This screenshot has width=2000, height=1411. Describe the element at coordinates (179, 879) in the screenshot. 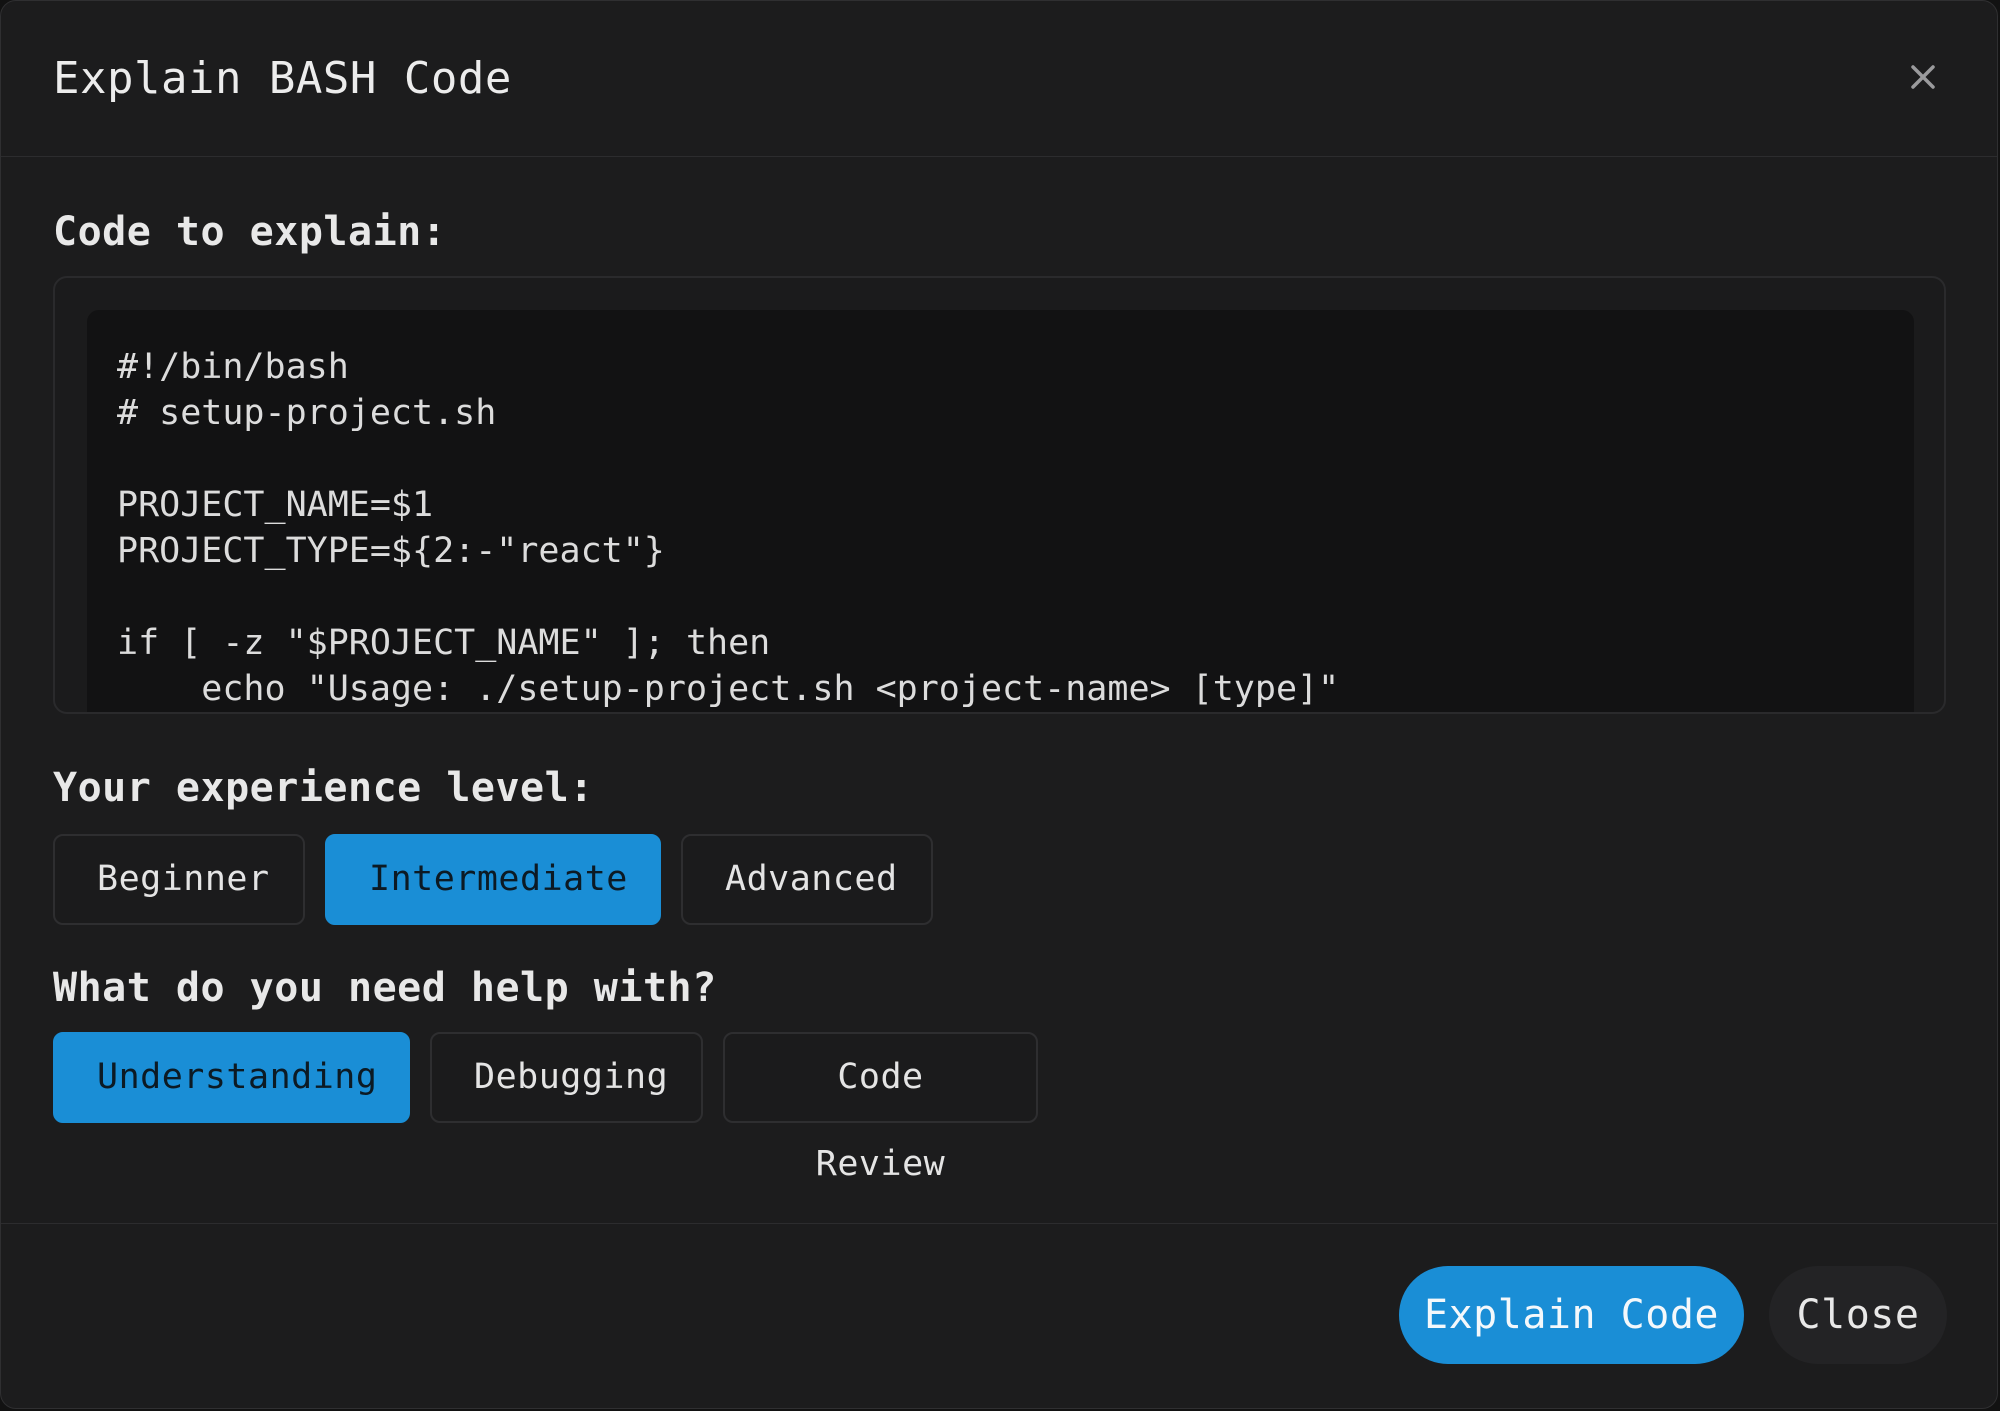

I see `experience-beginner-button: Beginner` at that location.